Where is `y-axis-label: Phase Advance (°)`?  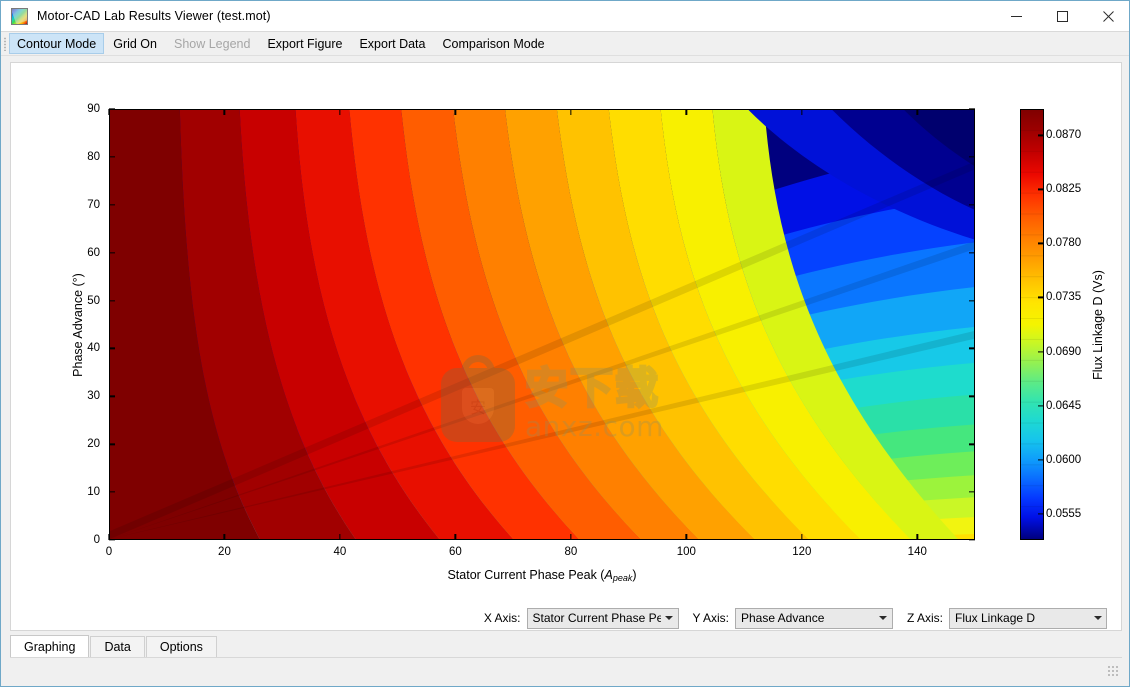
y-axis-label: Phase Advance (°) is located at coordinates (78, 324).